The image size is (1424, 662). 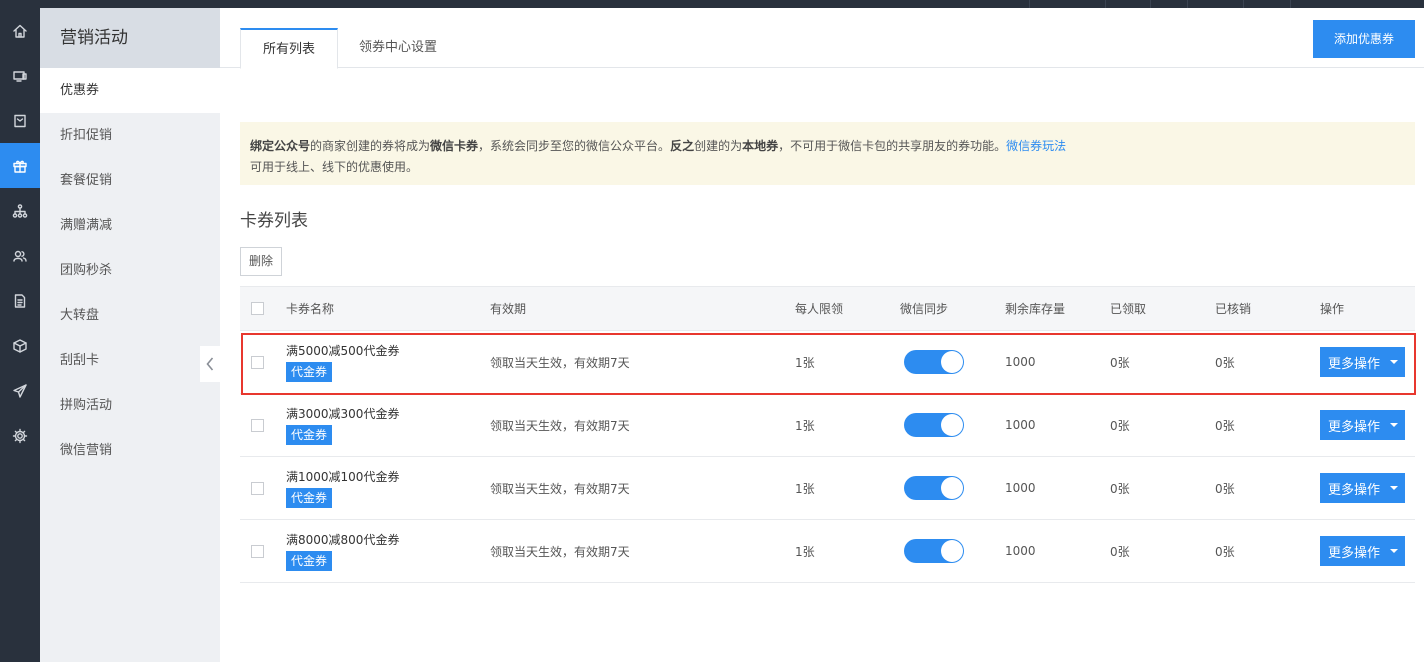 What do you see at coordinates (130, 135) in the screenshot?
I see `sidebar-item-discount: 折扣促销` at bounding box center [130, 135].